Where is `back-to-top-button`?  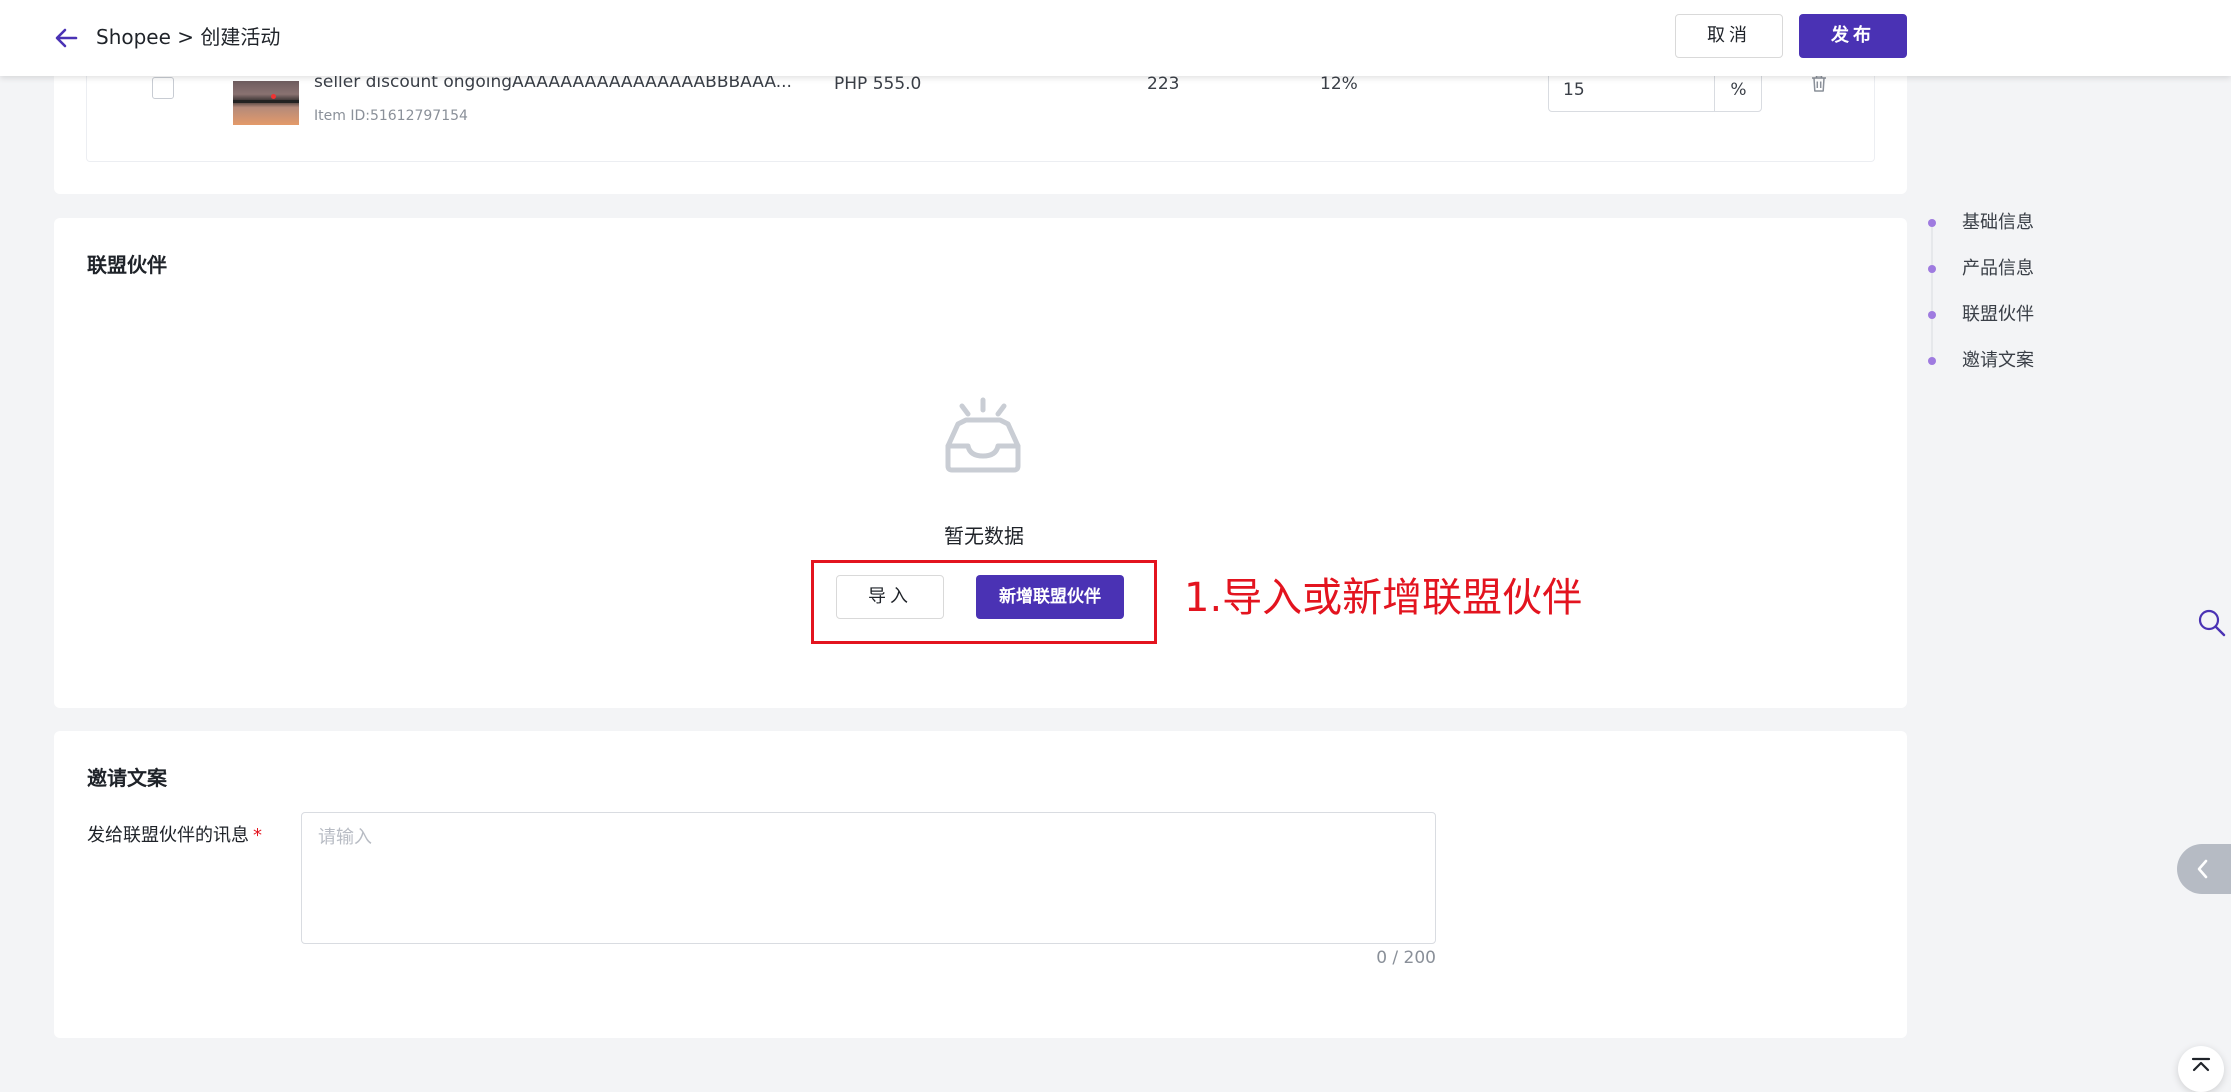
back-to-top-button is located at coordinates (2201, 1069).